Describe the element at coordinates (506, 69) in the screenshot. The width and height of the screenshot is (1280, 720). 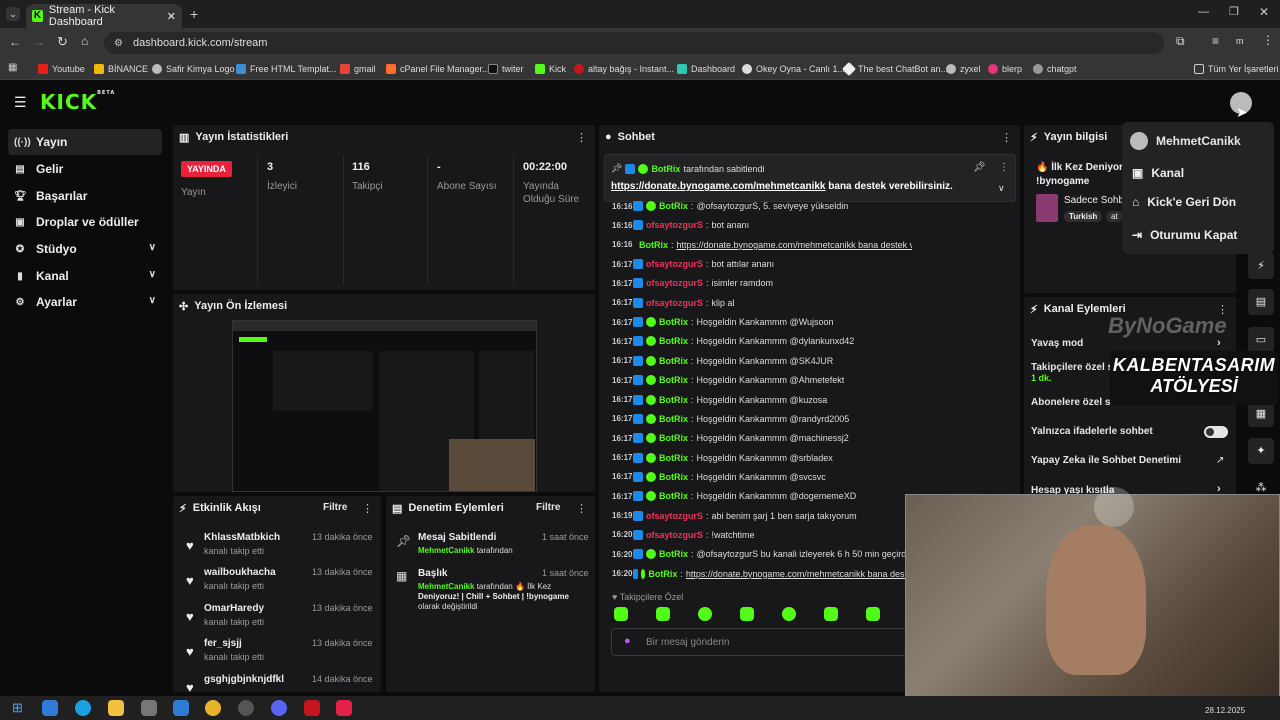
I see `bookmark-twitter: twiter` at that location.